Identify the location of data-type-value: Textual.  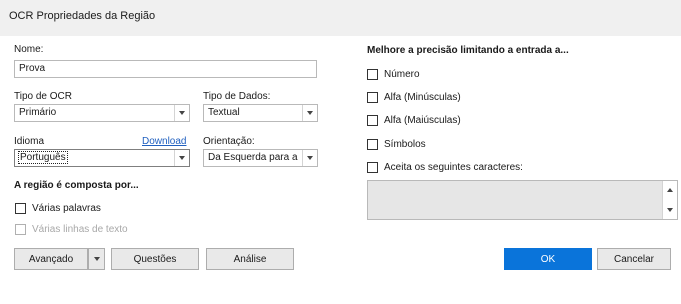
(224, 112).